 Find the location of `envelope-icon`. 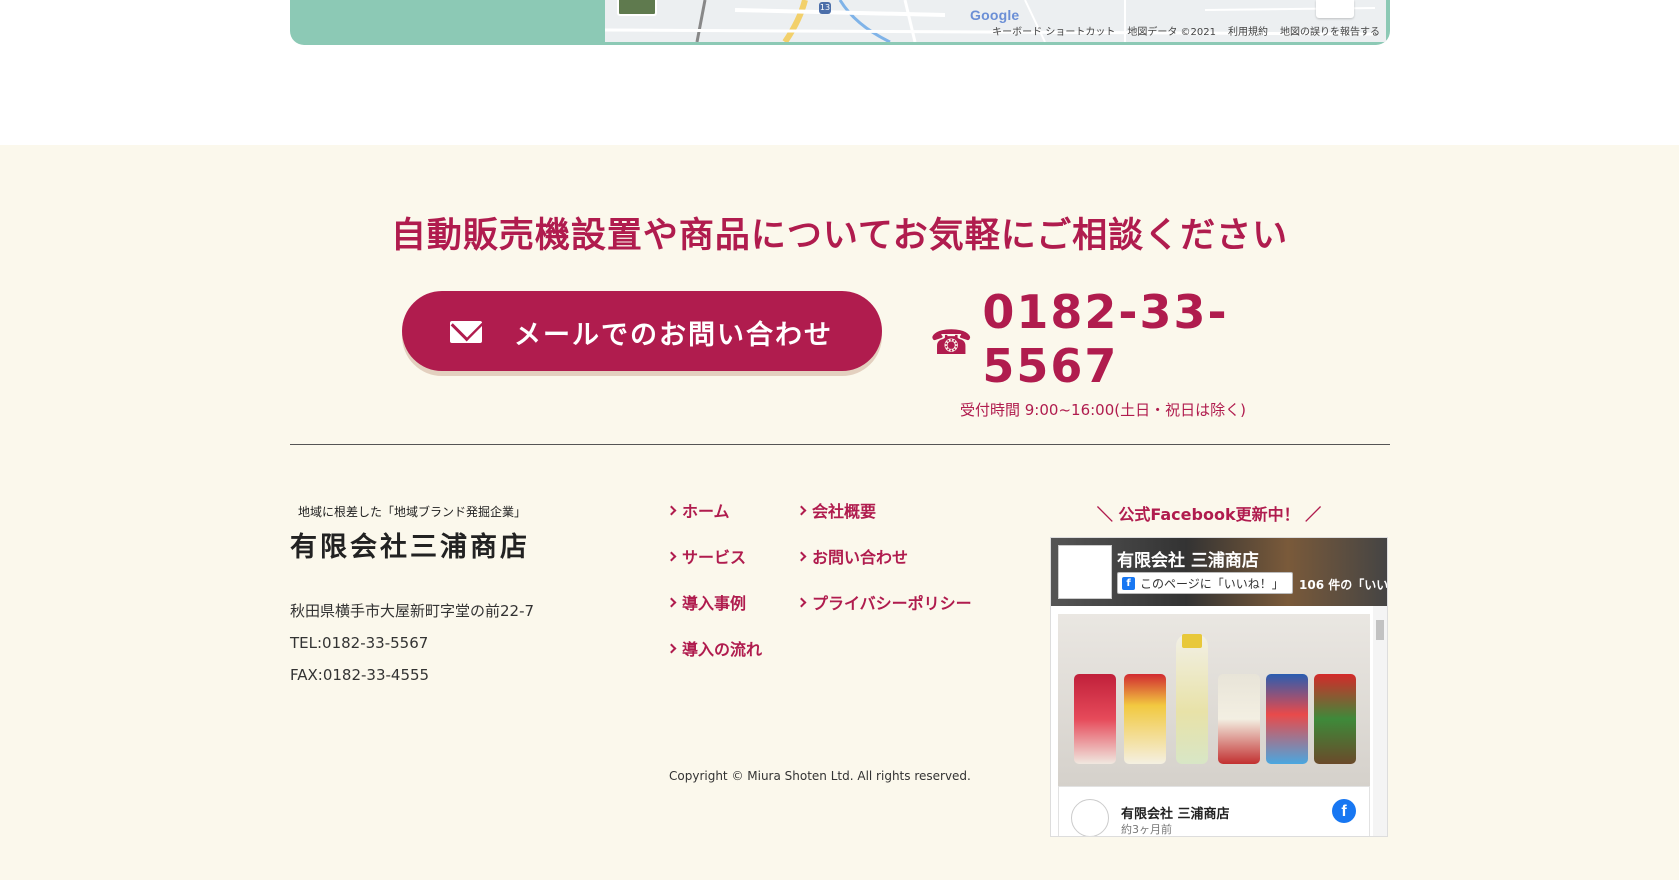

envelope-icon is located at coordinates (466, 332).